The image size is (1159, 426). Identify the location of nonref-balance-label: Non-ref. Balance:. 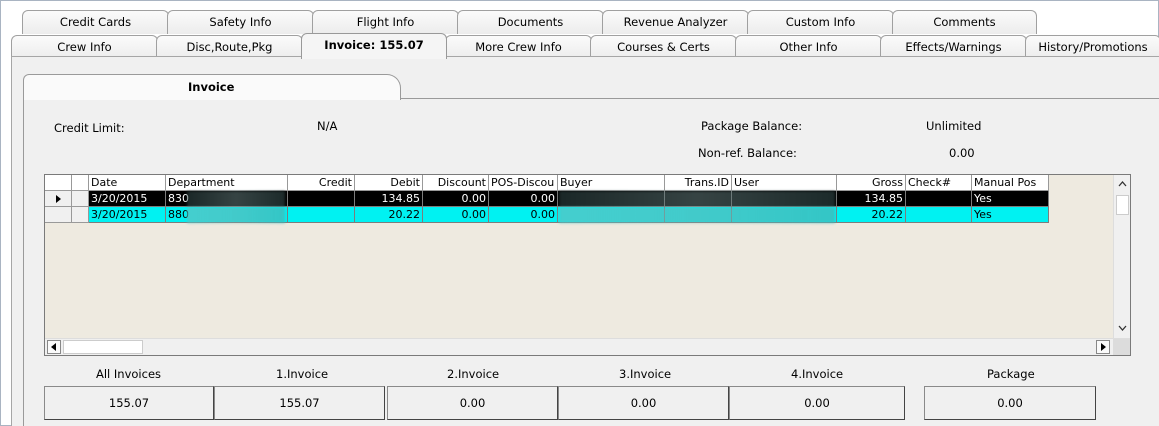
(747, 153).